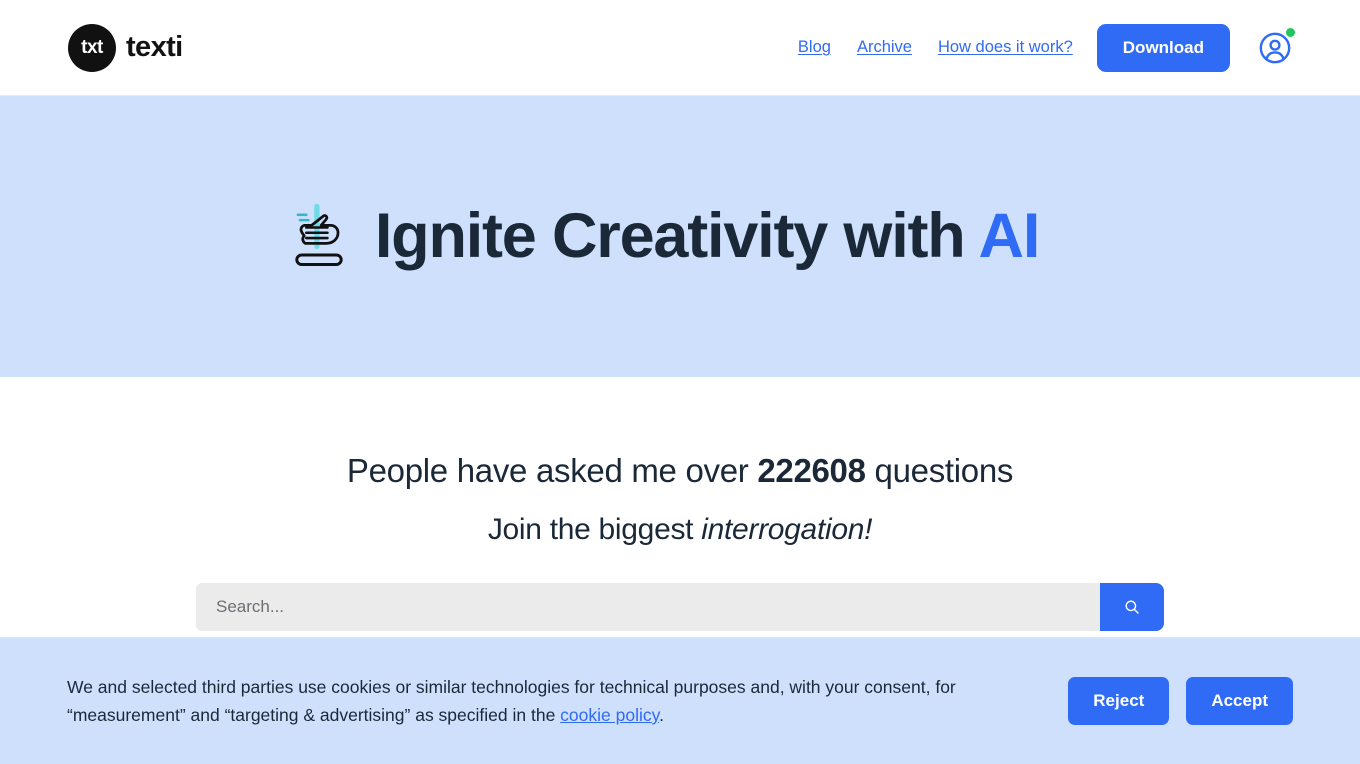  I want to click on cookie-banner-actions: Reject Accept, so click(1180, 701).